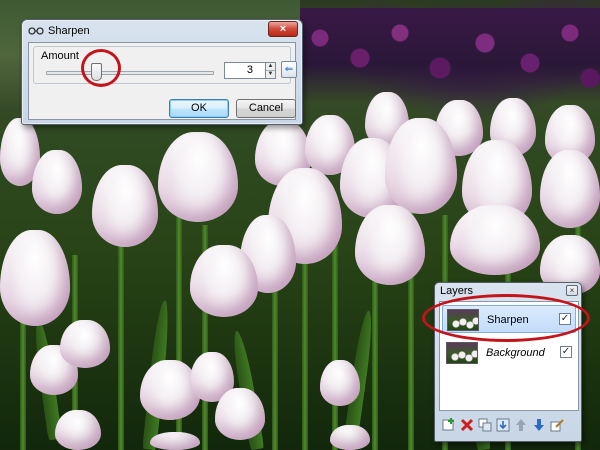  Describe the element at coordinates (165, 65) in the screenshot. I see `amount-group: Amount 3 ▲ ▼ ⇐` at that location.